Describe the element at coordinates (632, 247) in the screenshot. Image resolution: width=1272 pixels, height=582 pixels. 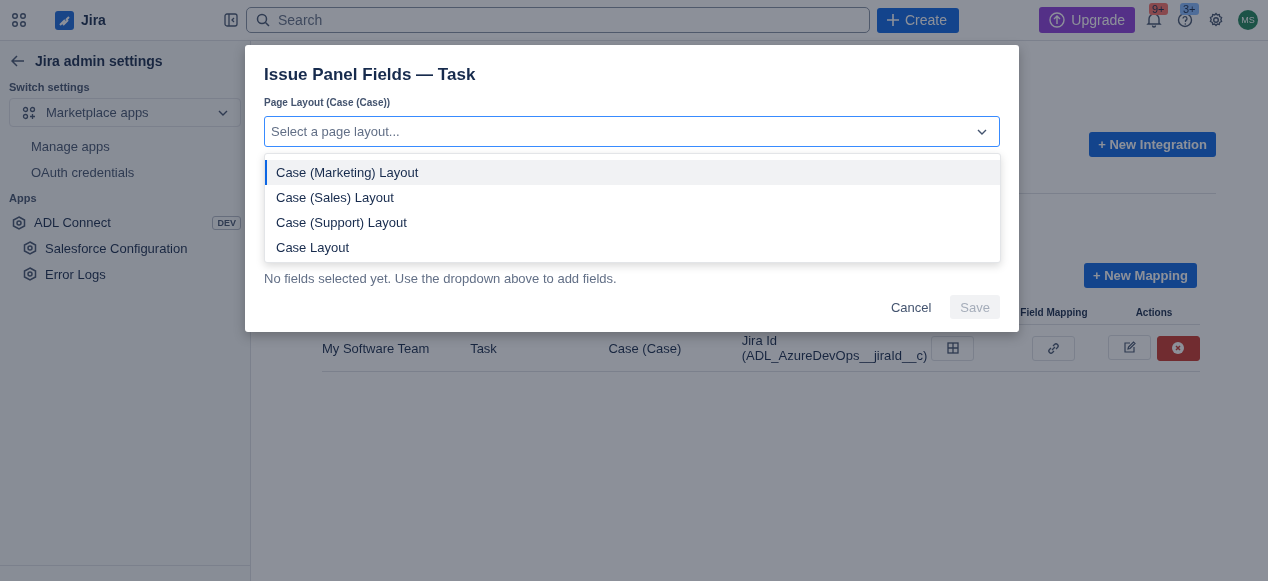
I see `dropdown-option: Case Layout` at that location.